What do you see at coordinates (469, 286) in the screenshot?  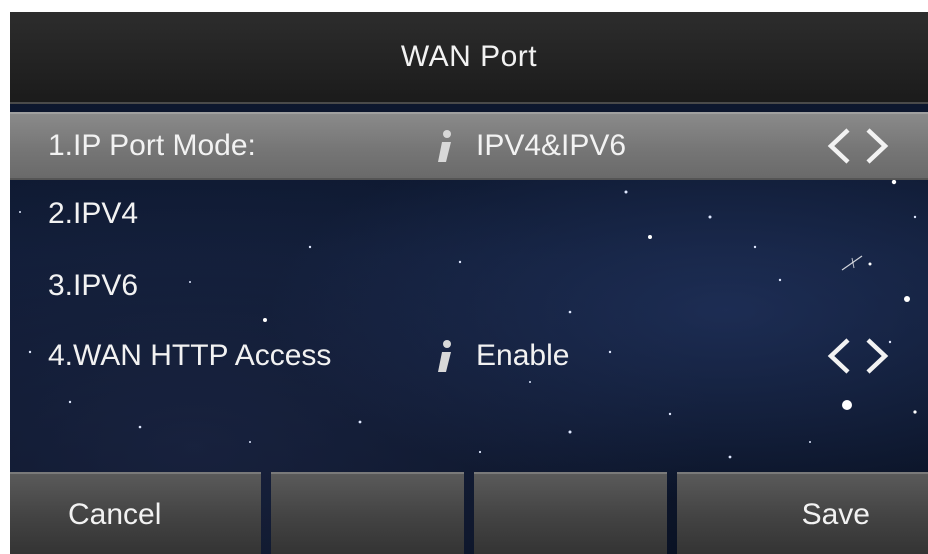 I see `menu-item-ipv6: 3.IPV6` at bounding box center [469, 286].